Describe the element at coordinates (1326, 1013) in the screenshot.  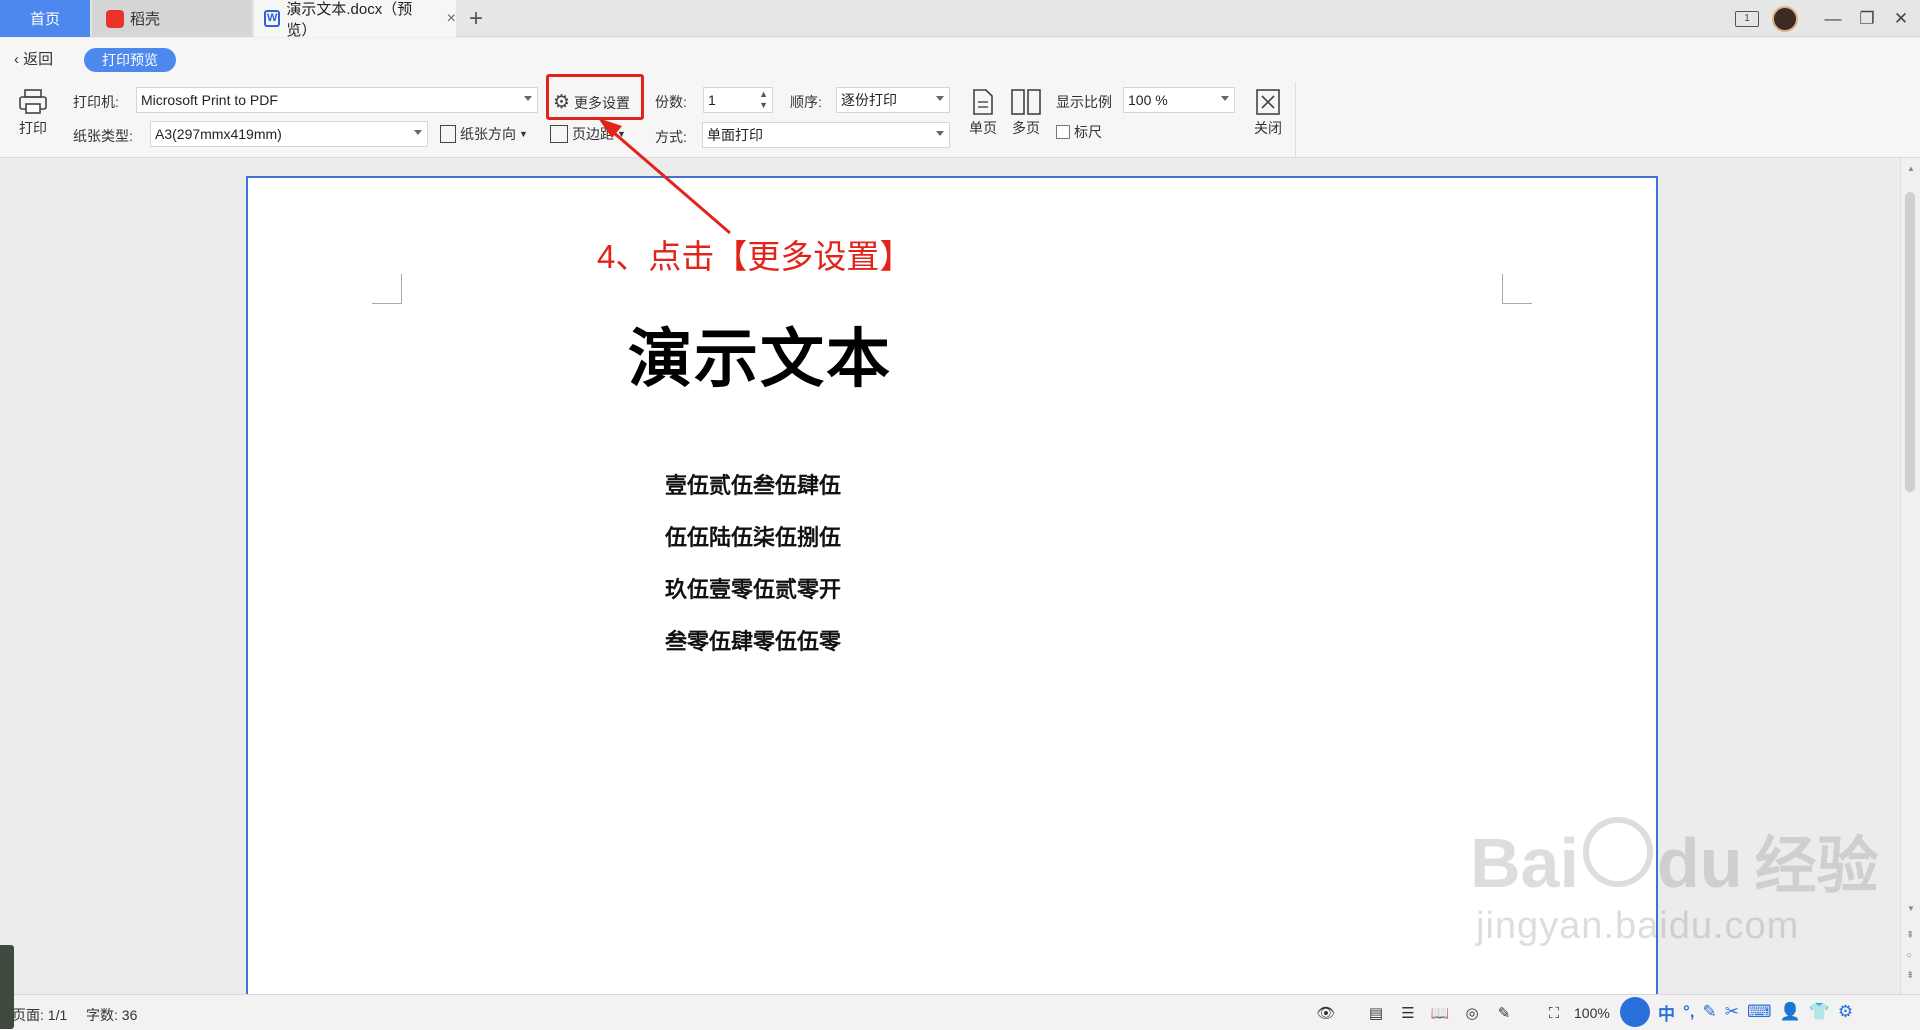
I see `eye-icon: 👁` at that location.